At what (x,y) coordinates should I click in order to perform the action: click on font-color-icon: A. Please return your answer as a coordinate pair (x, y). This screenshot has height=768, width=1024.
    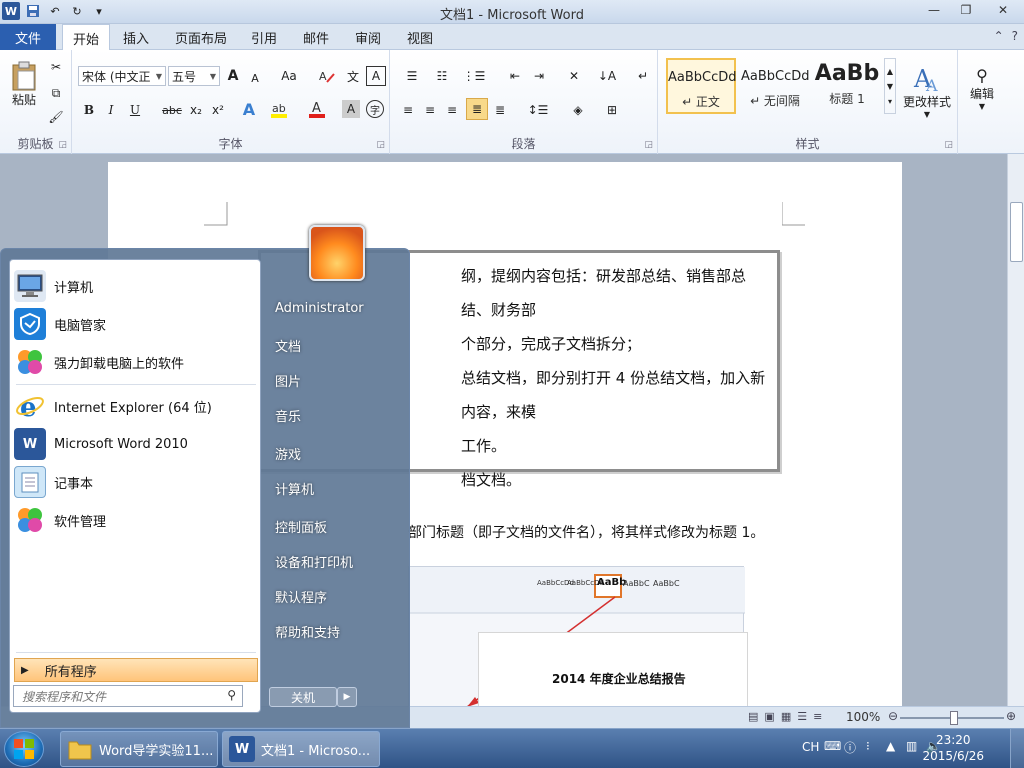
    Looking at the image, I should click on (317, 109).